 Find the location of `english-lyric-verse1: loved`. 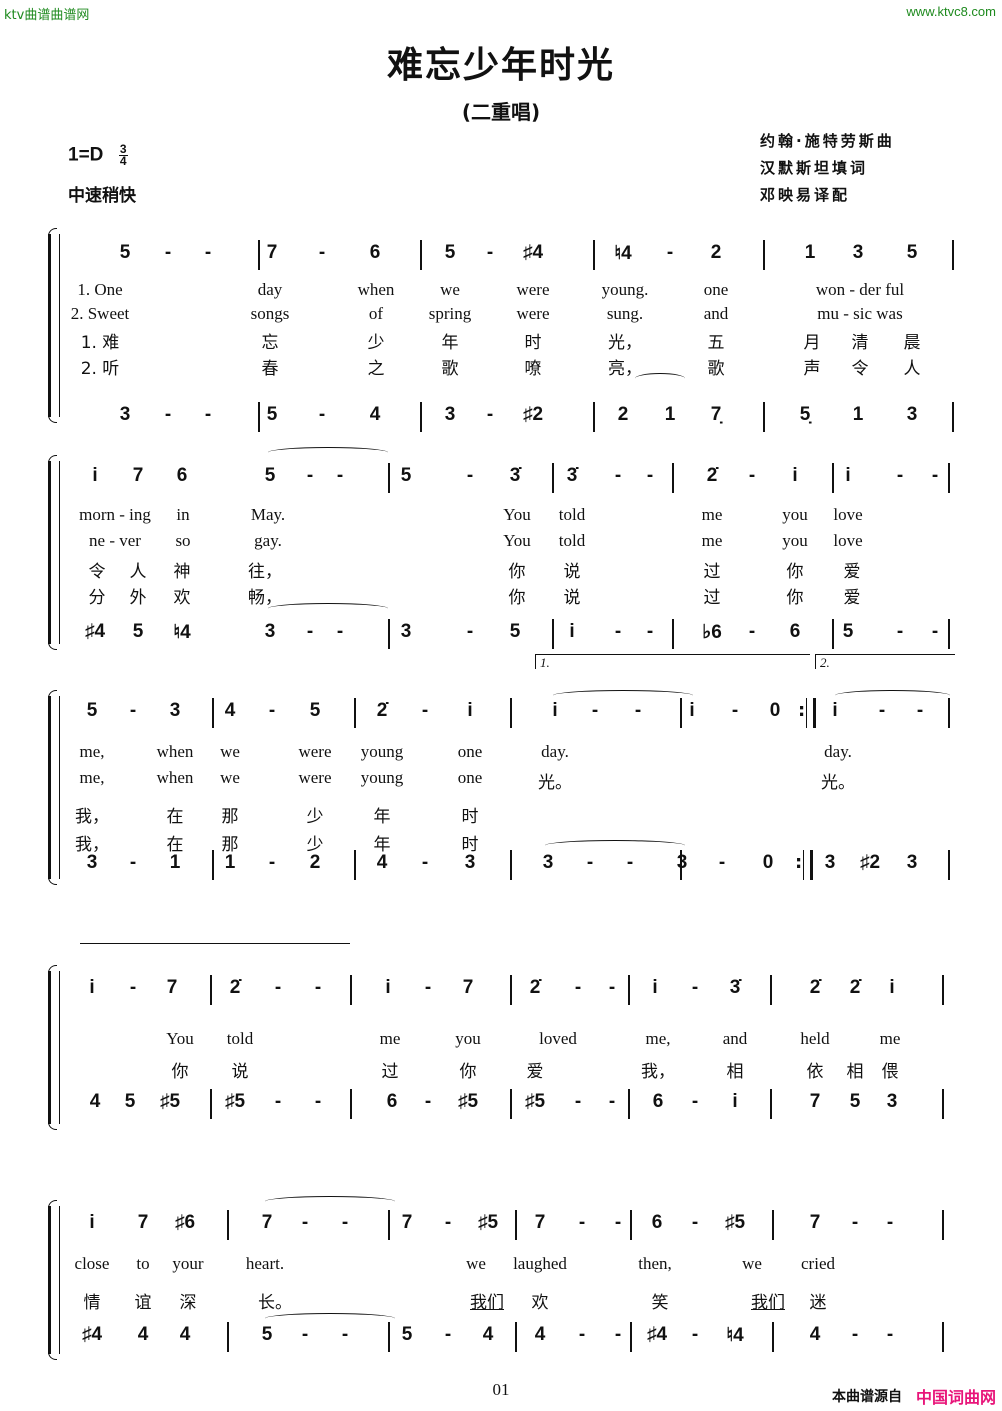

english-lyric-verse1: loved is located at coordinates (558, 1038).